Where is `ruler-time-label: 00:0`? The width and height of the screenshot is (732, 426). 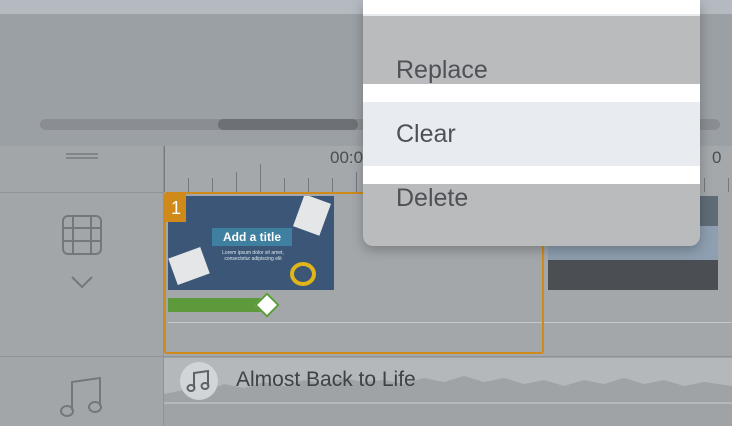 ruler-time-label: 00:0 is located at coordinates (347, 157).